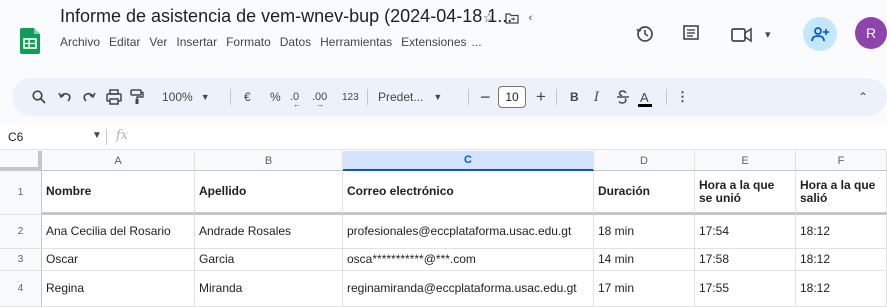 This screenshot has height=307, width=887. I want to click on text-color-button: A, so click(645, 97).